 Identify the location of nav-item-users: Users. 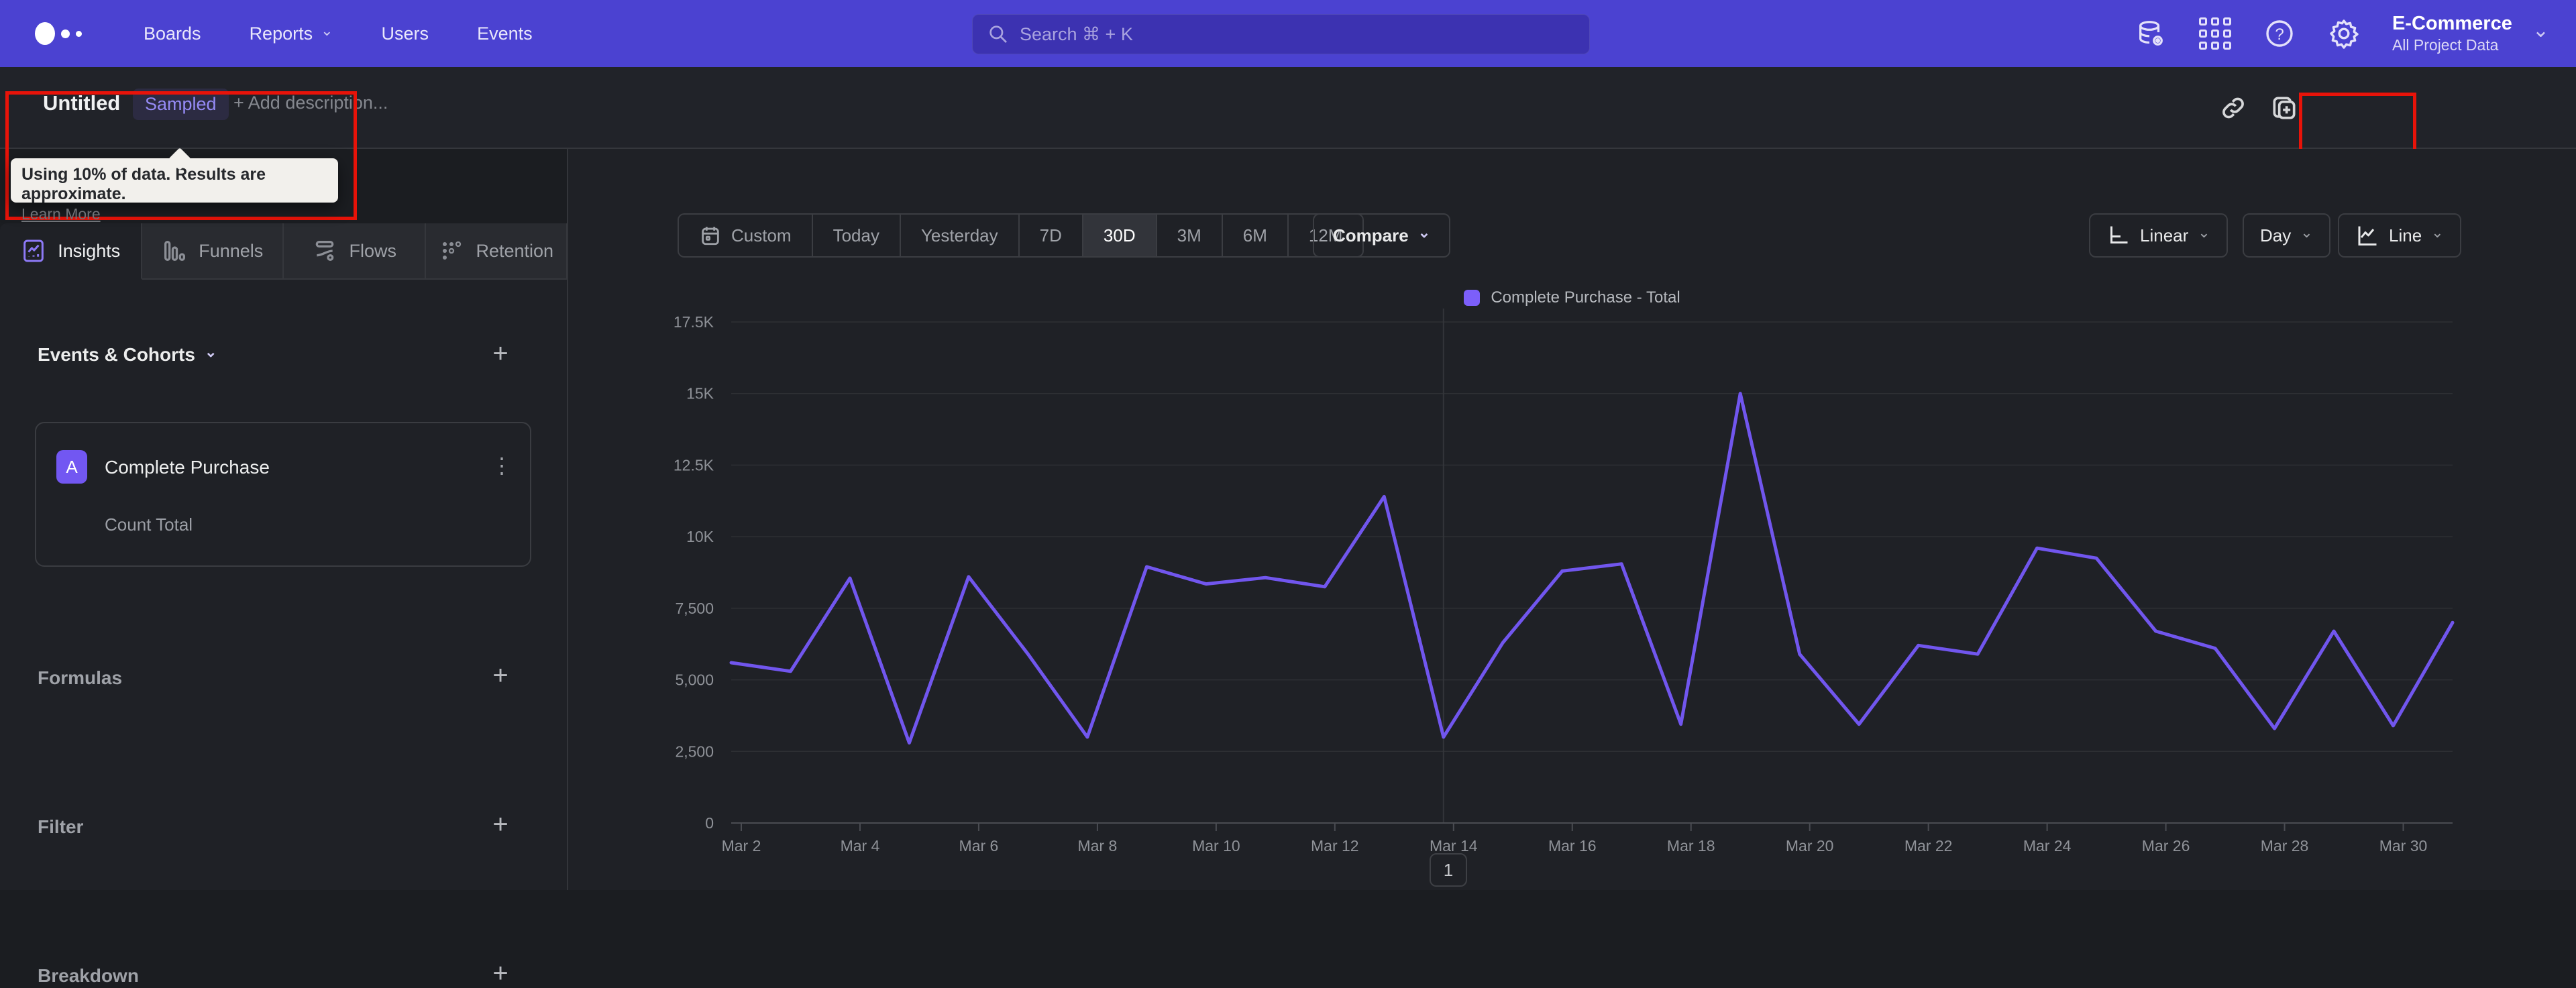
(405, 33).